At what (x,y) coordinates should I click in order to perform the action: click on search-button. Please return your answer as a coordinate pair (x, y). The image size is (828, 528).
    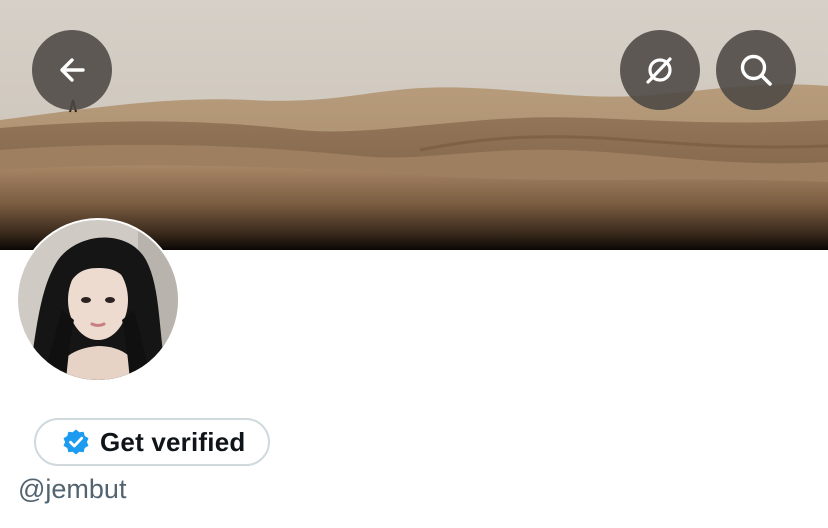
    Looking at the image, I should click on (756, 70).